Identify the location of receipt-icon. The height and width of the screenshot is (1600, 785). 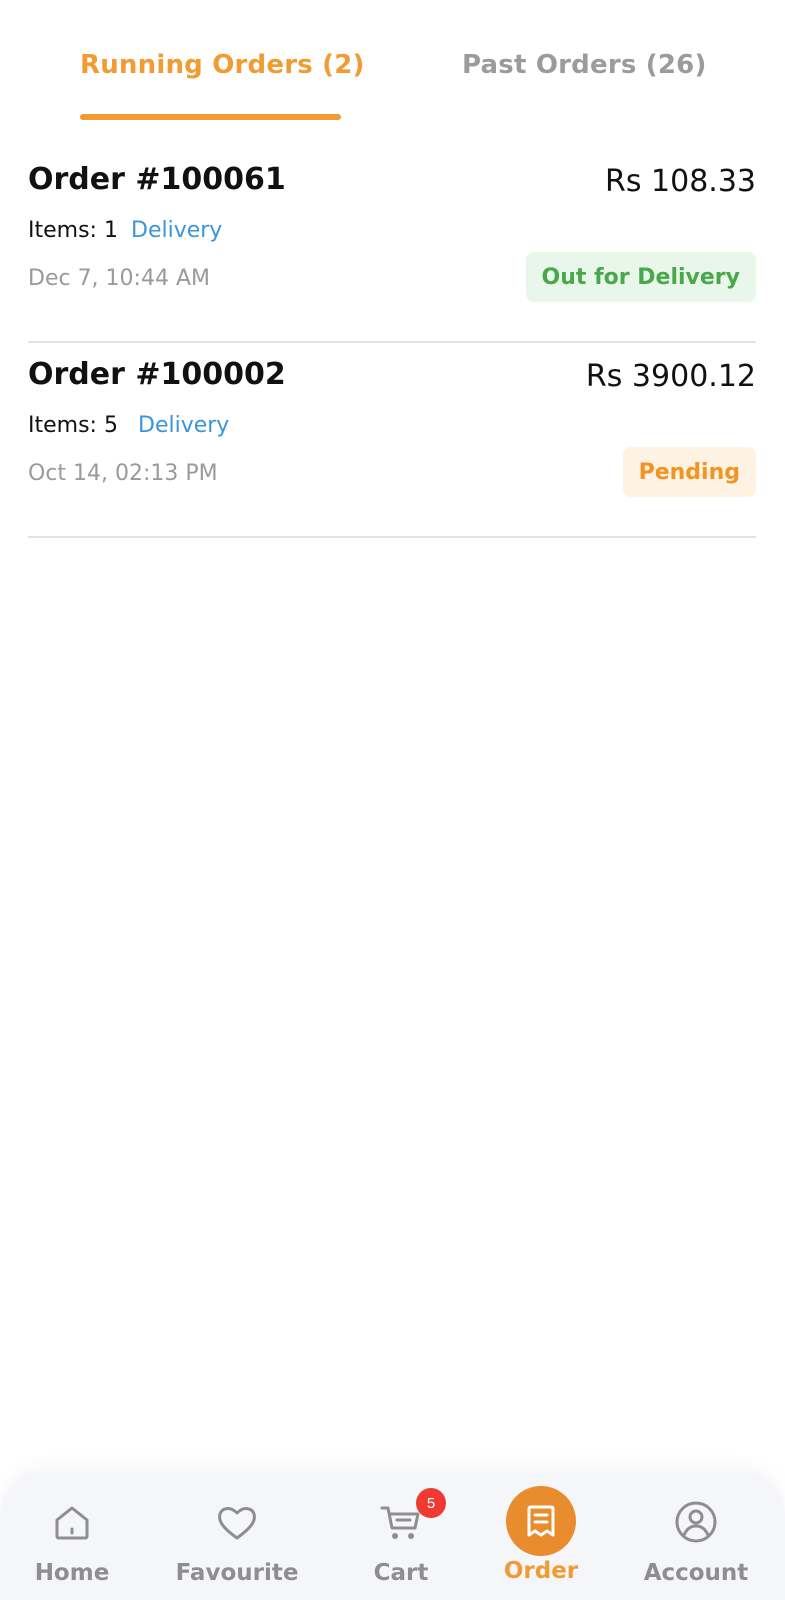
(541, 1521).